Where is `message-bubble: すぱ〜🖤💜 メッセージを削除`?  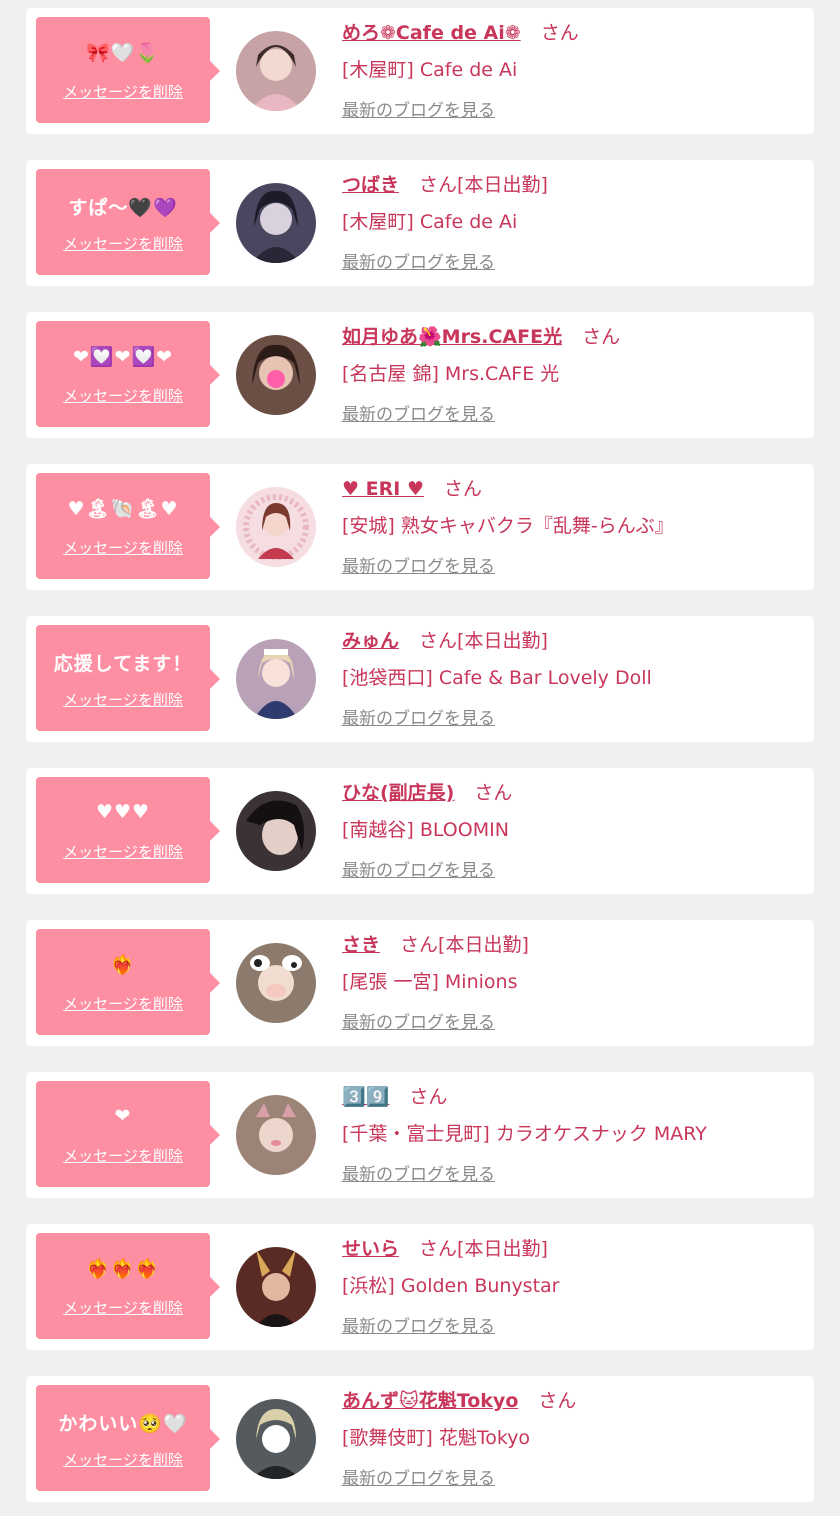 message-bubble: すぱ〜🖤💜 メッセージを削除 is located at coordinates (128, 222).